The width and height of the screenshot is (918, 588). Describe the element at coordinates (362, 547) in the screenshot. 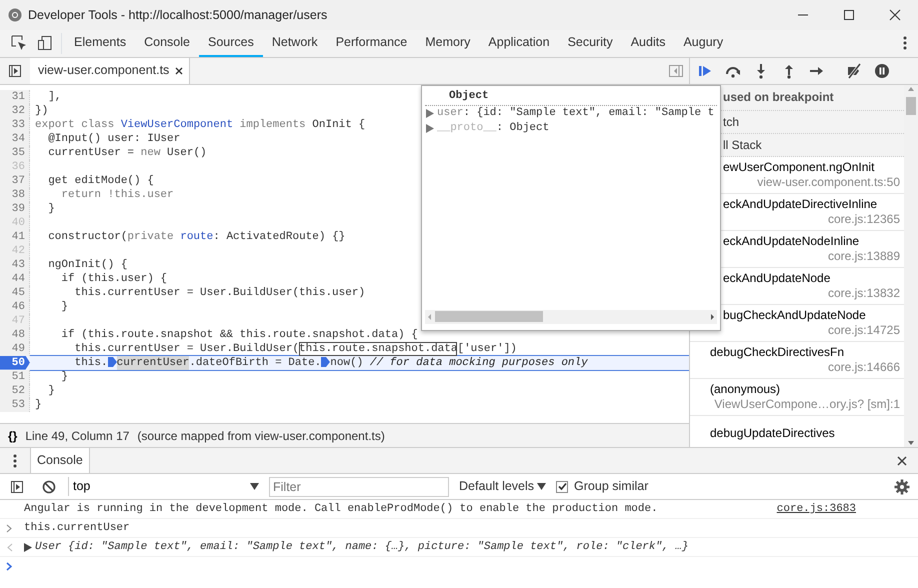

I see `console-result: User {id: "Sample text", email: "Sample text", name: {…}, picture: "Sample text", role: "clerk", …}` at that location.